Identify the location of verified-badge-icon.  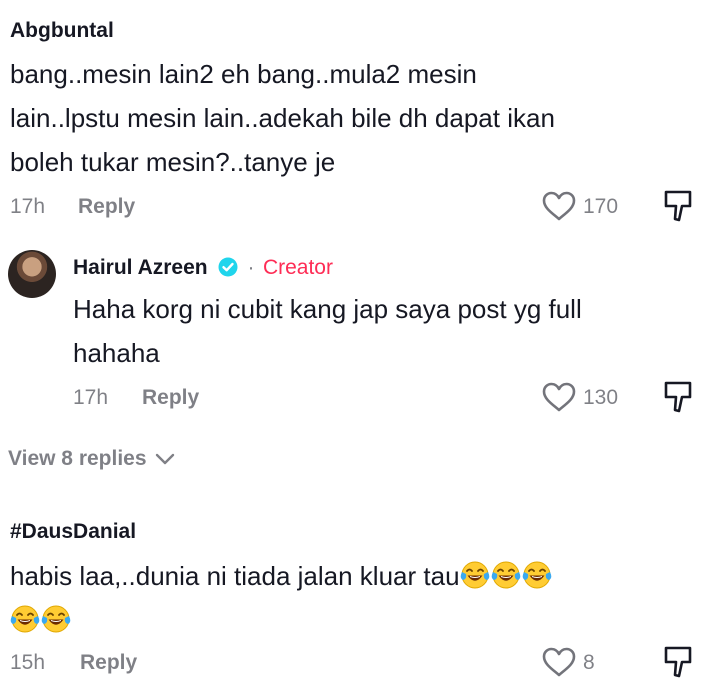
(228, 267).